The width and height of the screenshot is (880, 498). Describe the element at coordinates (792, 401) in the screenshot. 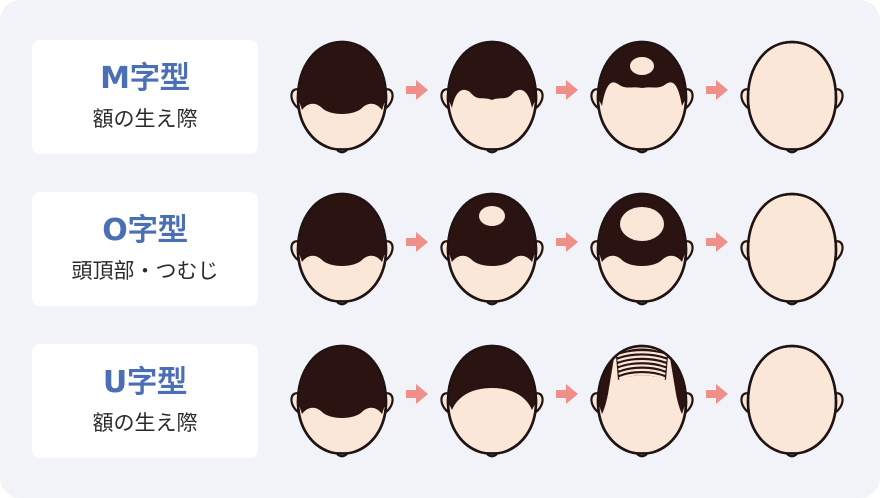

I see `head-row3-stage4-icon` at that location.